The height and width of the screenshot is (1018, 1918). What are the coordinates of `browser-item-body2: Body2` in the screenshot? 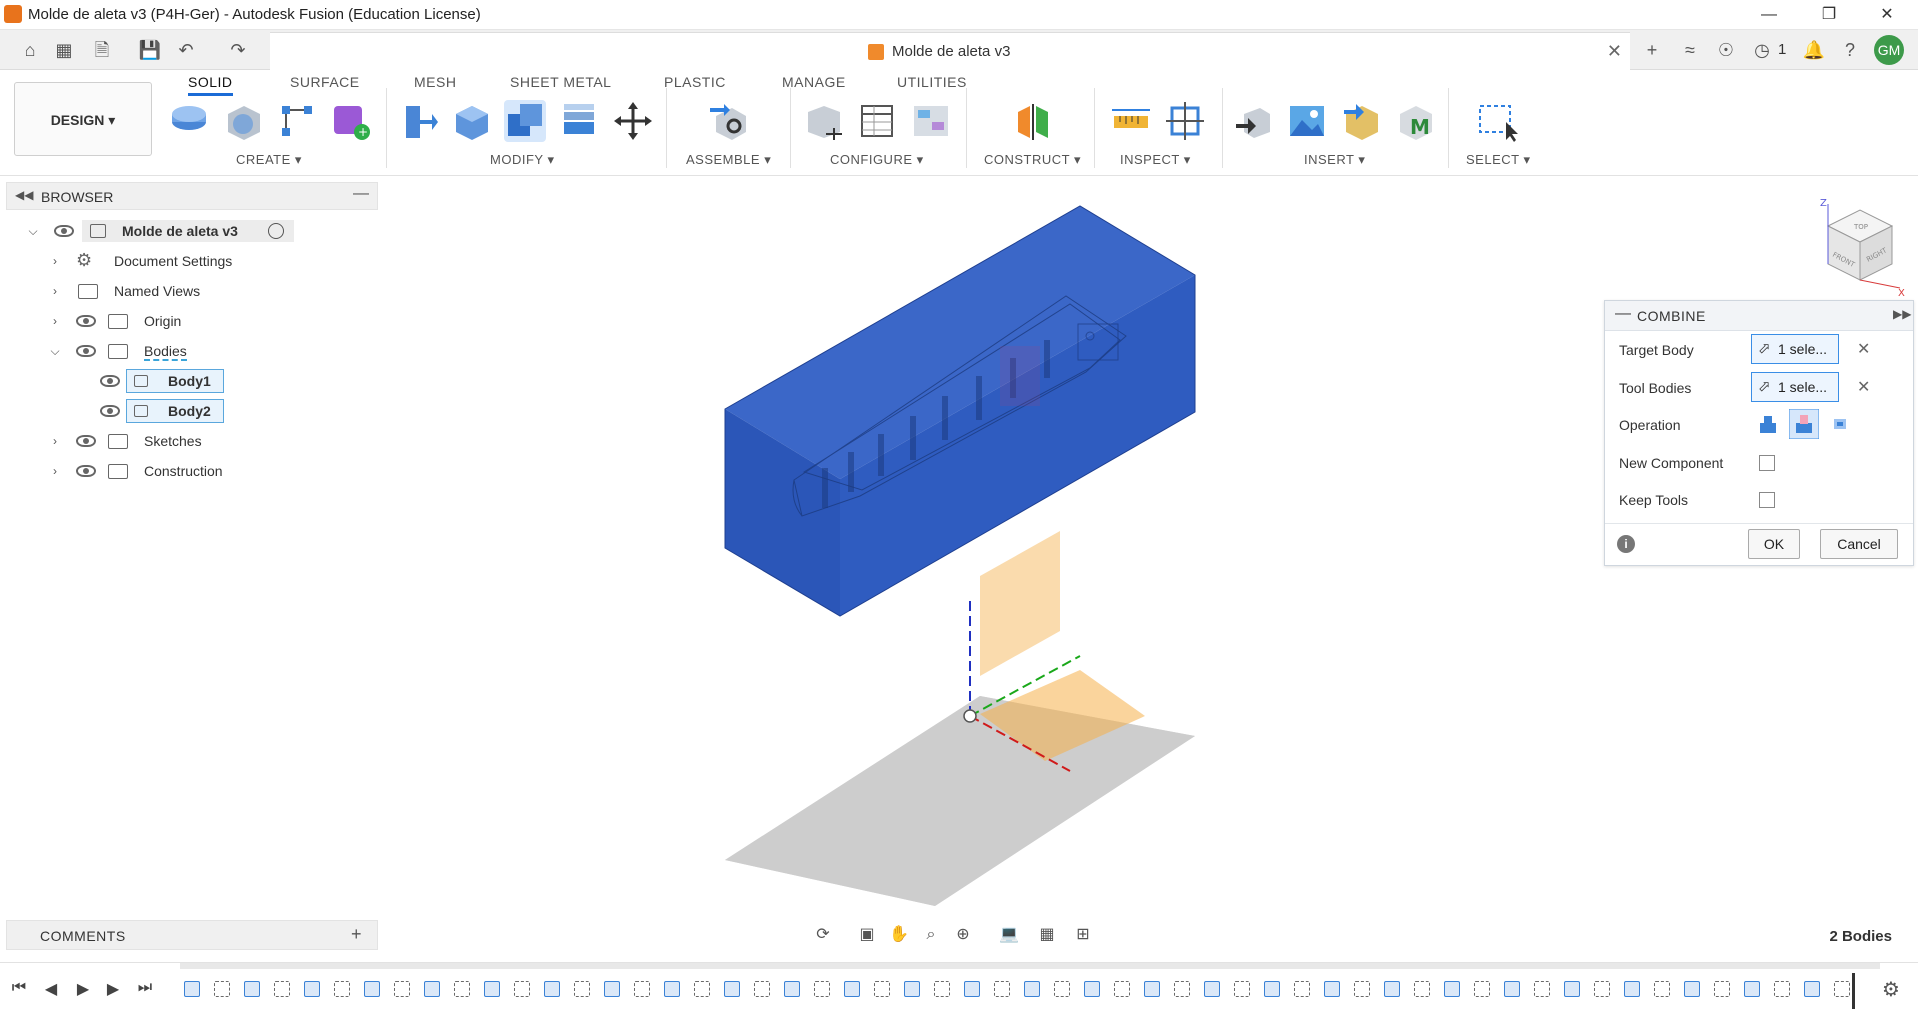 It's located at (192, 411).